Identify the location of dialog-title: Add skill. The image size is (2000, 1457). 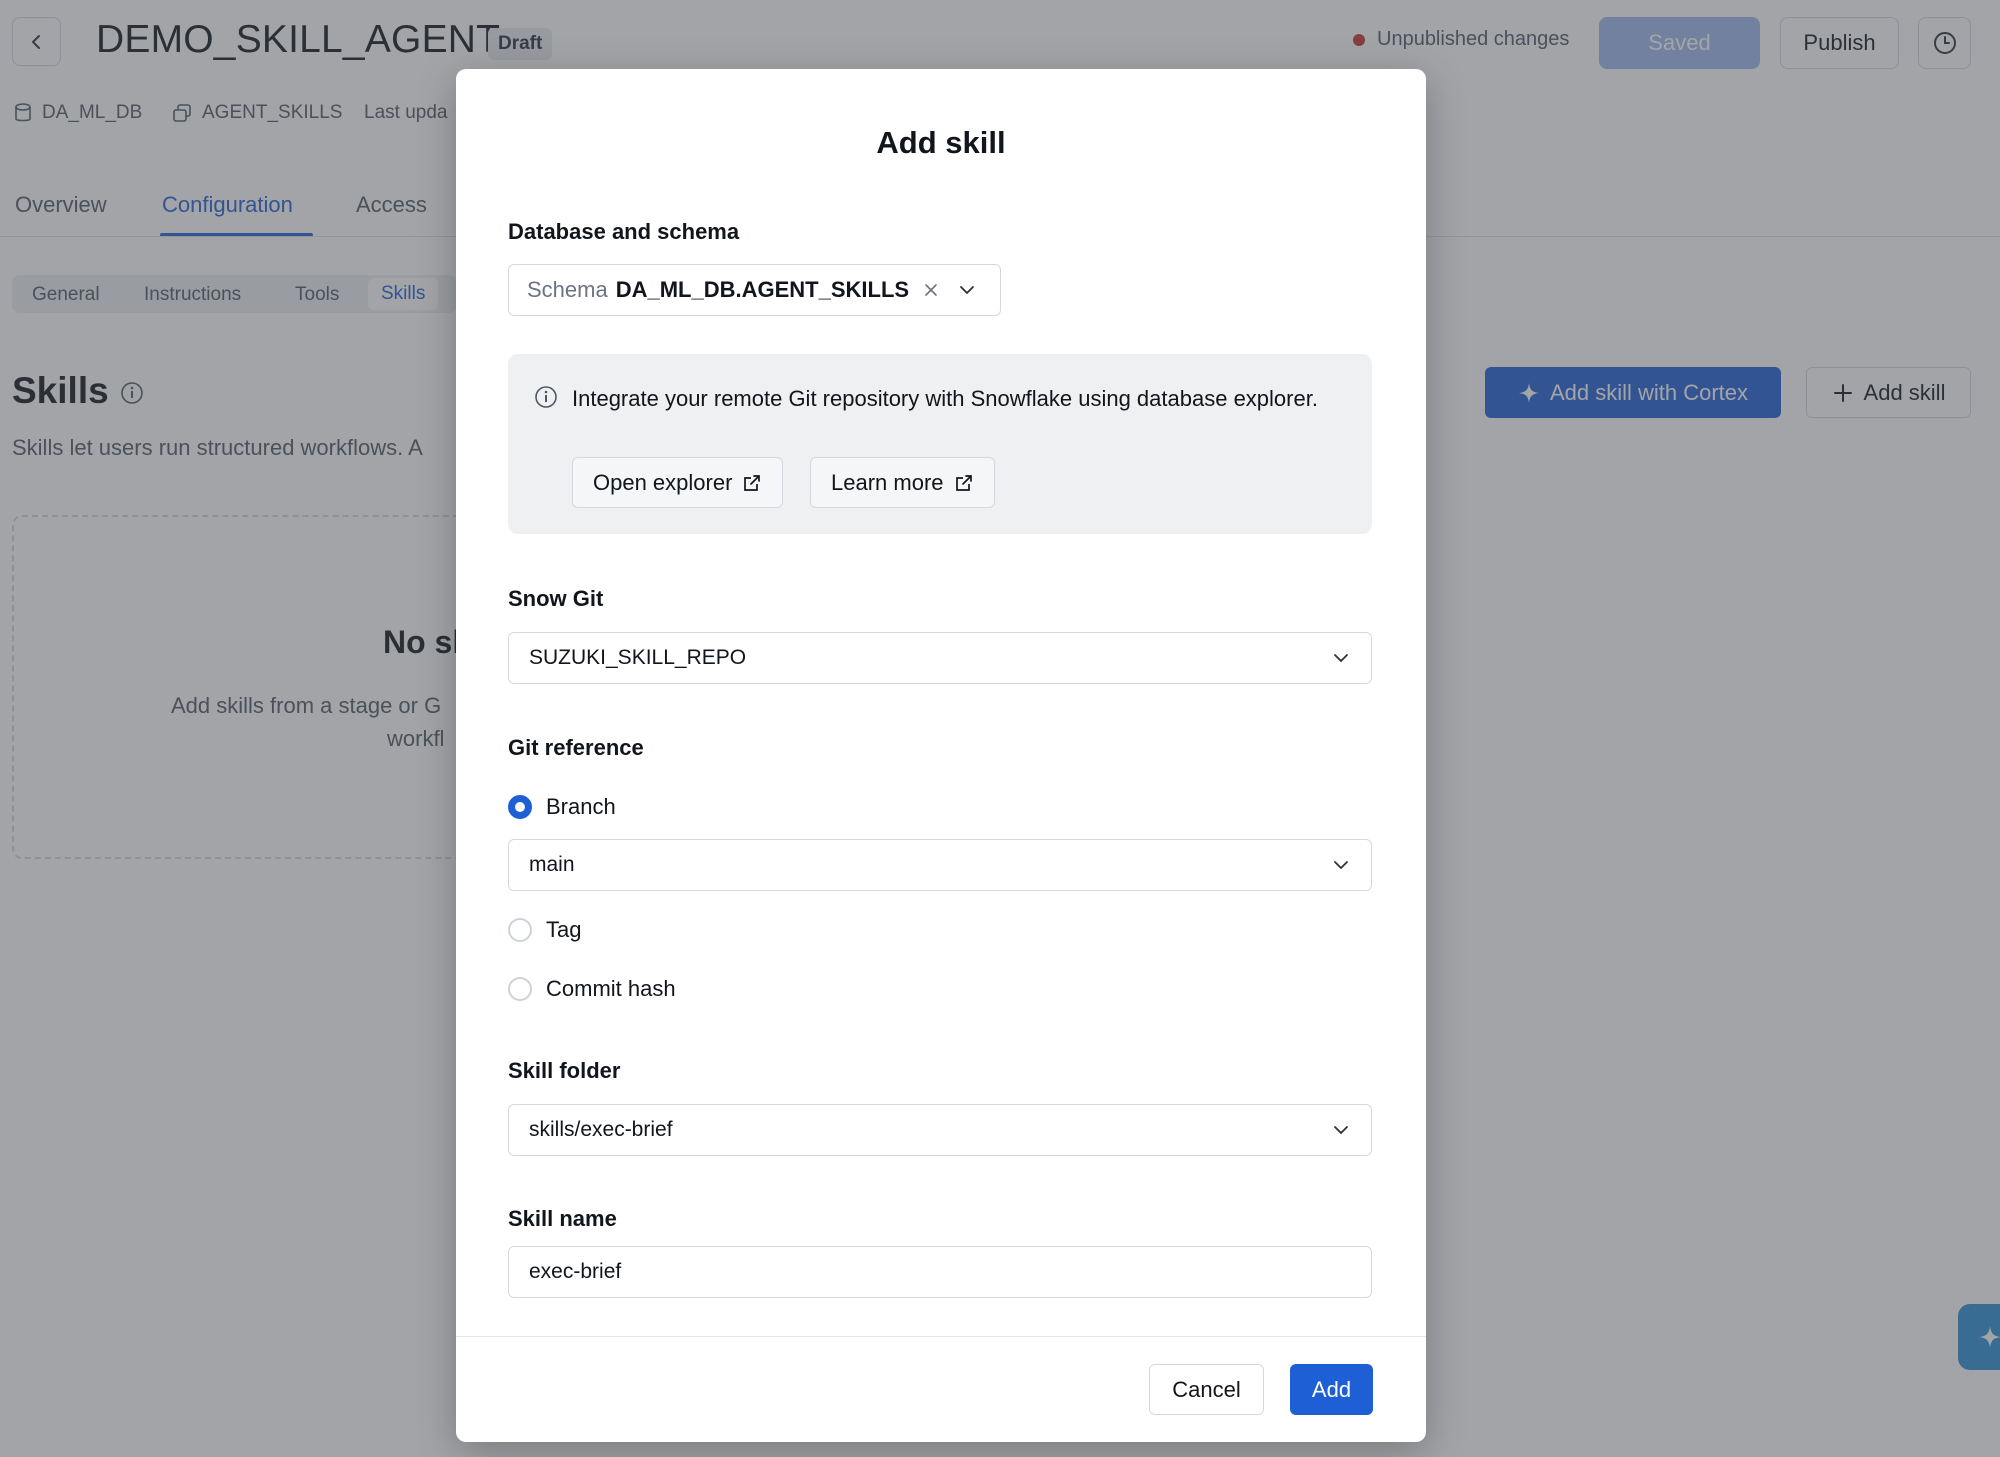
(941, 142).